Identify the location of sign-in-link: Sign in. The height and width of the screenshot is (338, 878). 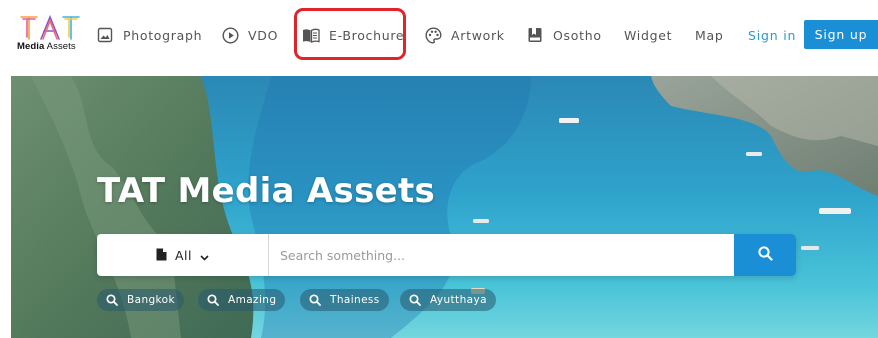
(772, 35).